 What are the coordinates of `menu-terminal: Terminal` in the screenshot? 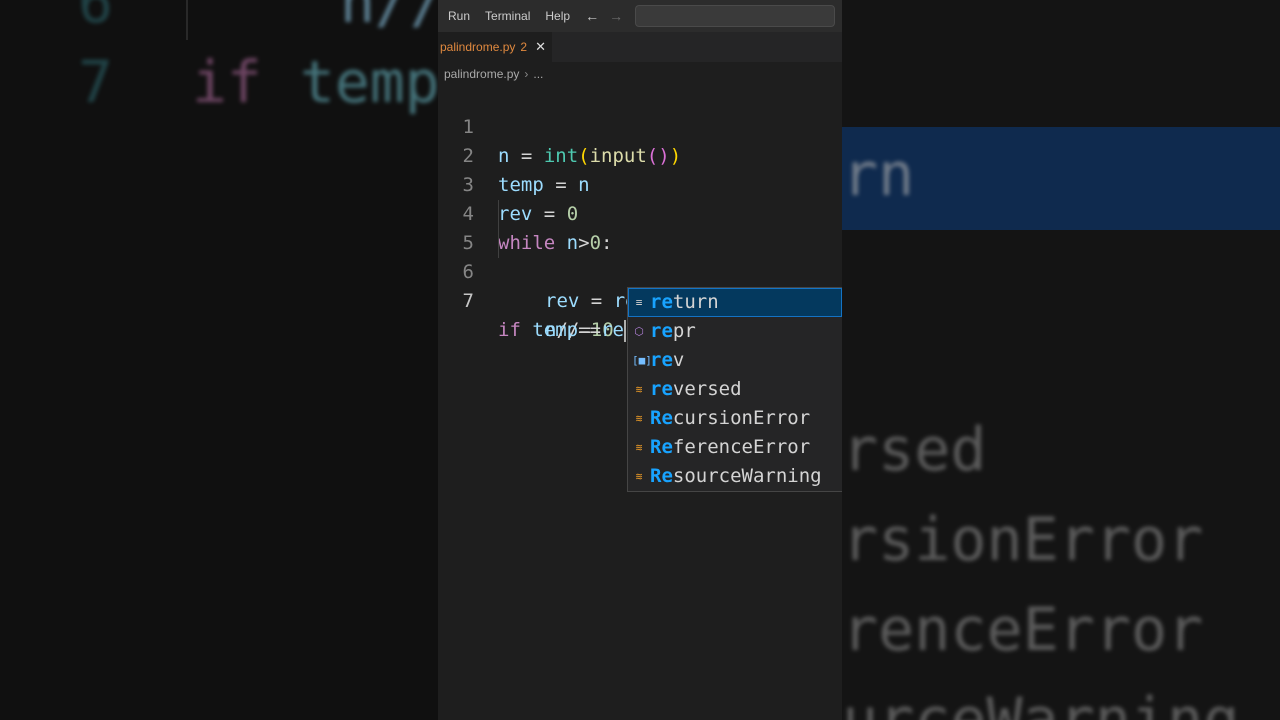 It's located at (507, 16).